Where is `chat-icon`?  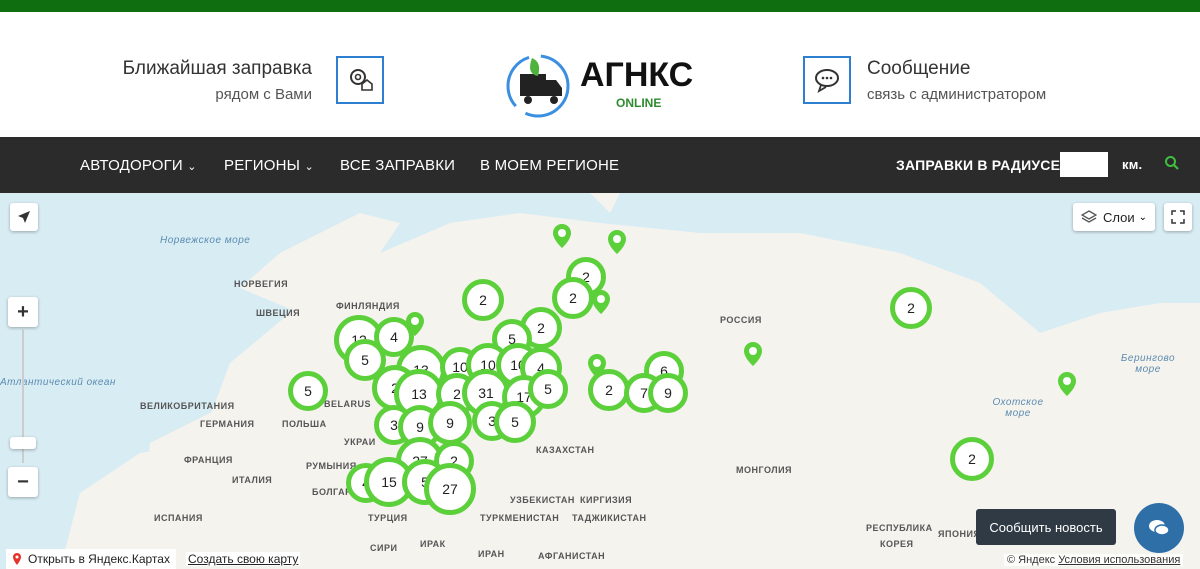
chat-icon is located at coordinates (1159, 528).